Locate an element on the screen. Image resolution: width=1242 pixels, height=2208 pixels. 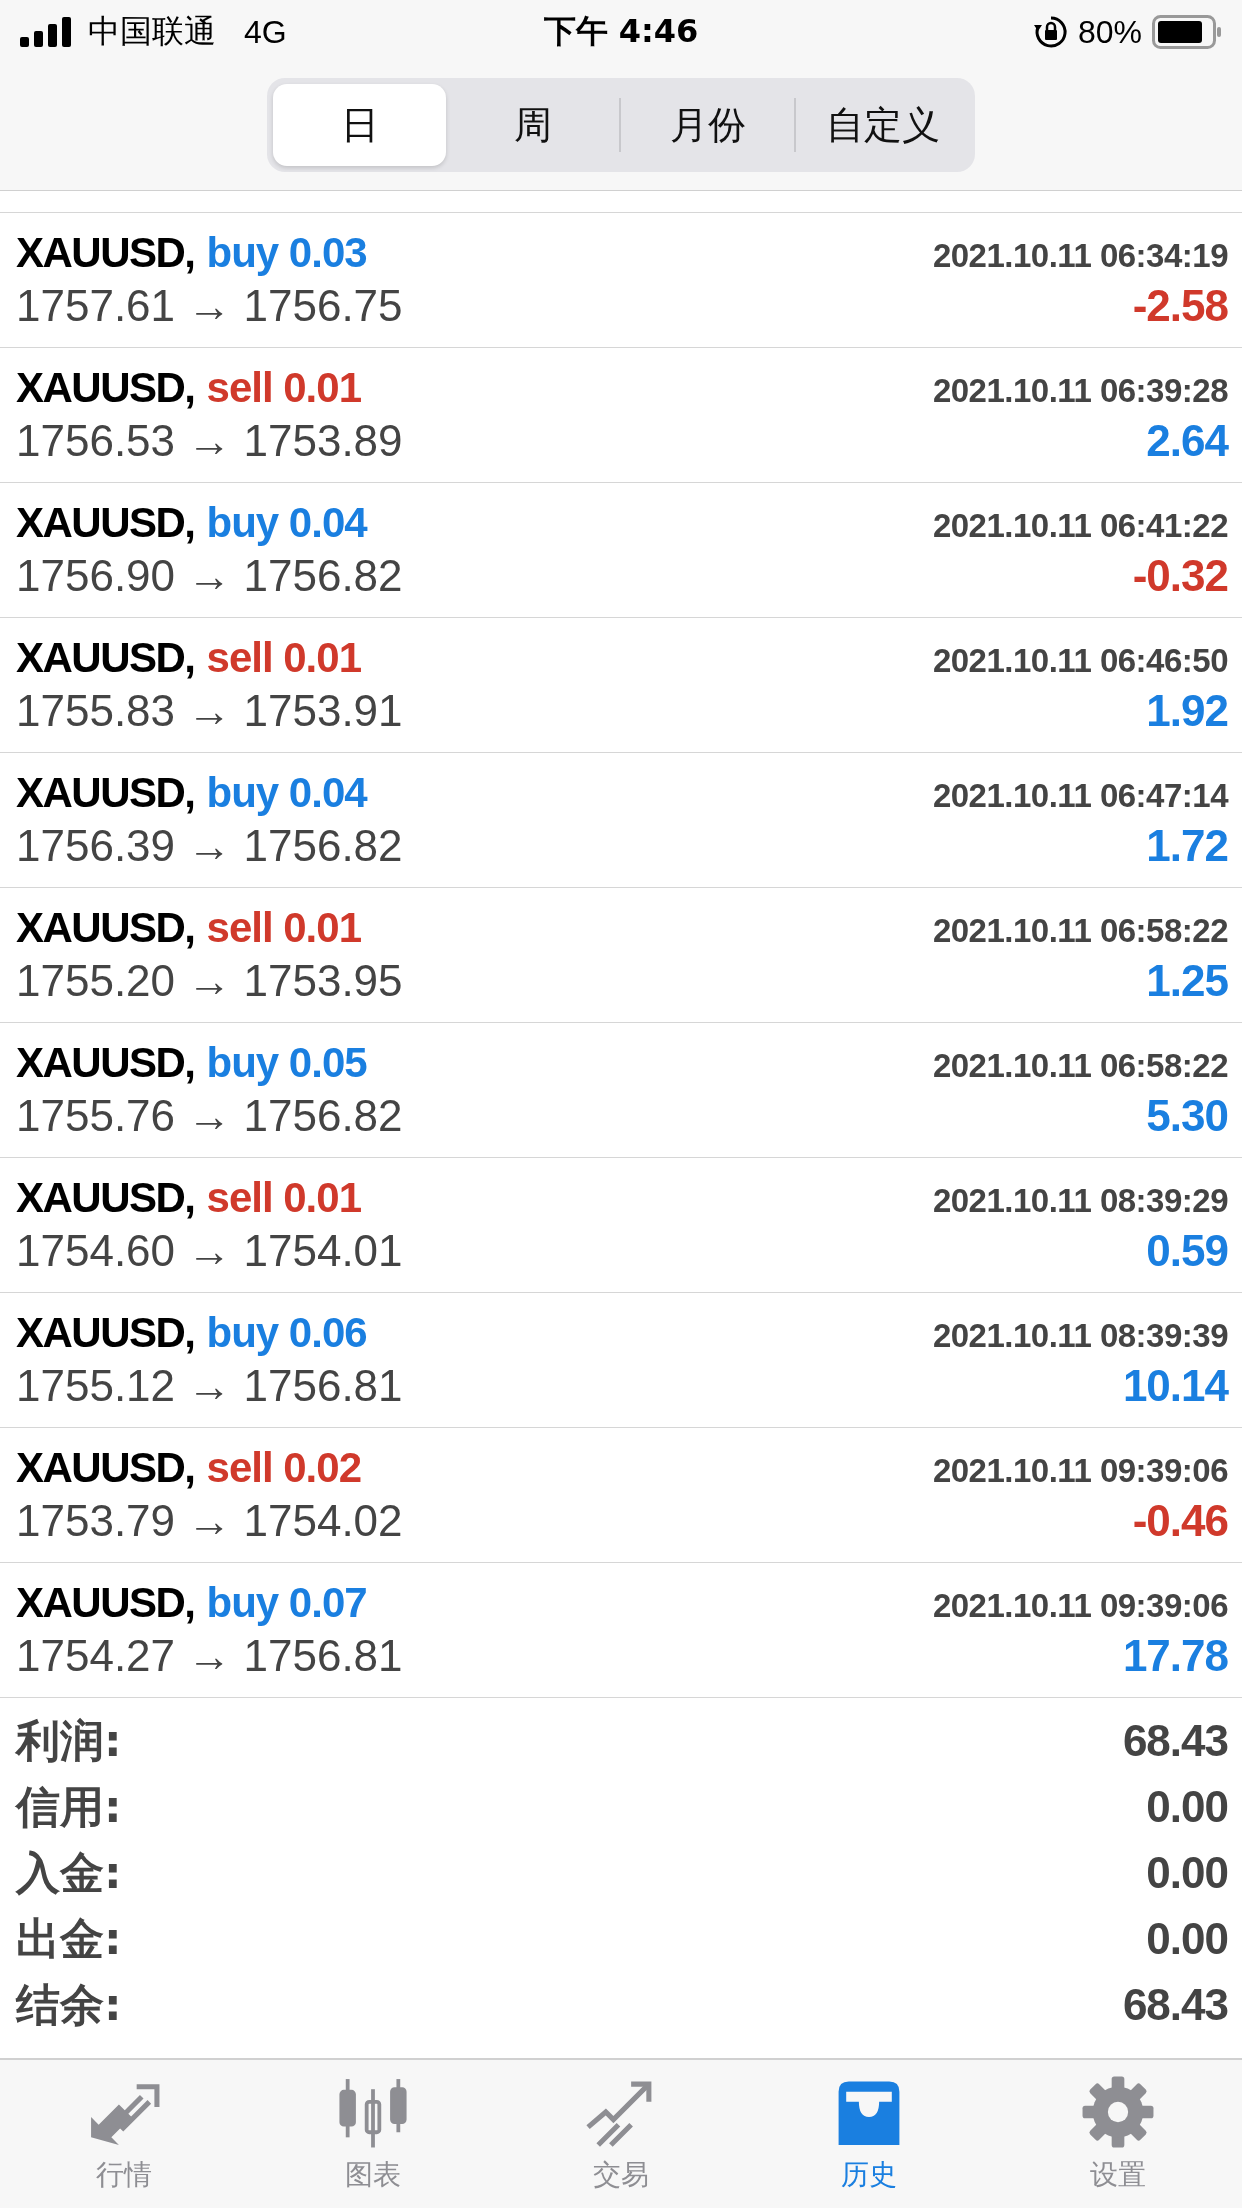
profit-value: 17.78 is located at coordinates (1175, 1656).